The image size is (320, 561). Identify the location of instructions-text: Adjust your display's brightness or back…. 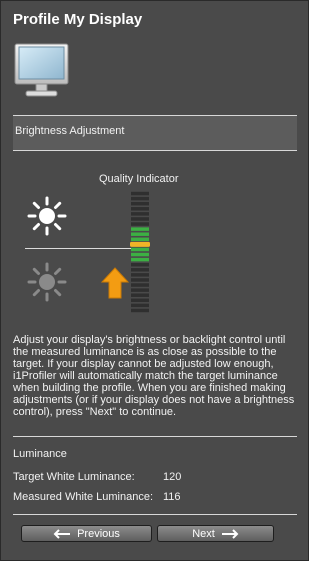
(154, 376).